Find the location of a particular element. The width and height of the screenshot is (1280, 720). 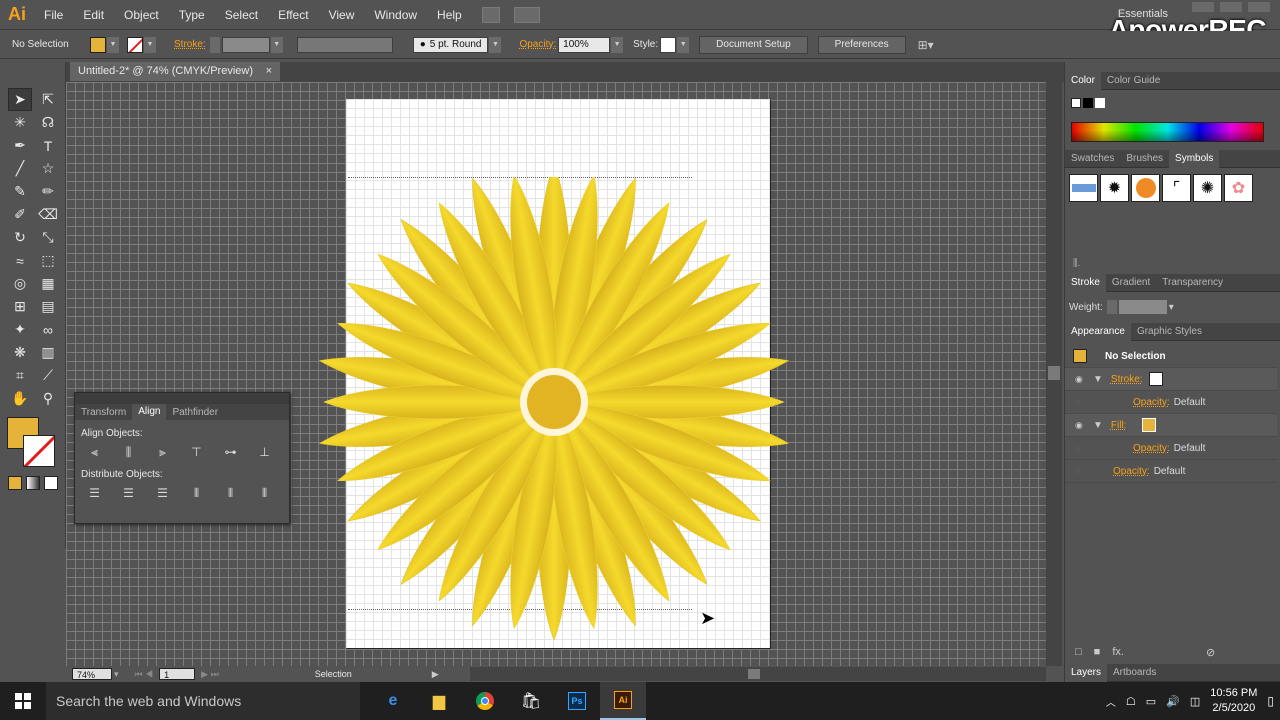

tab-brushes: Brushes is located at coordinates (1144, 159).